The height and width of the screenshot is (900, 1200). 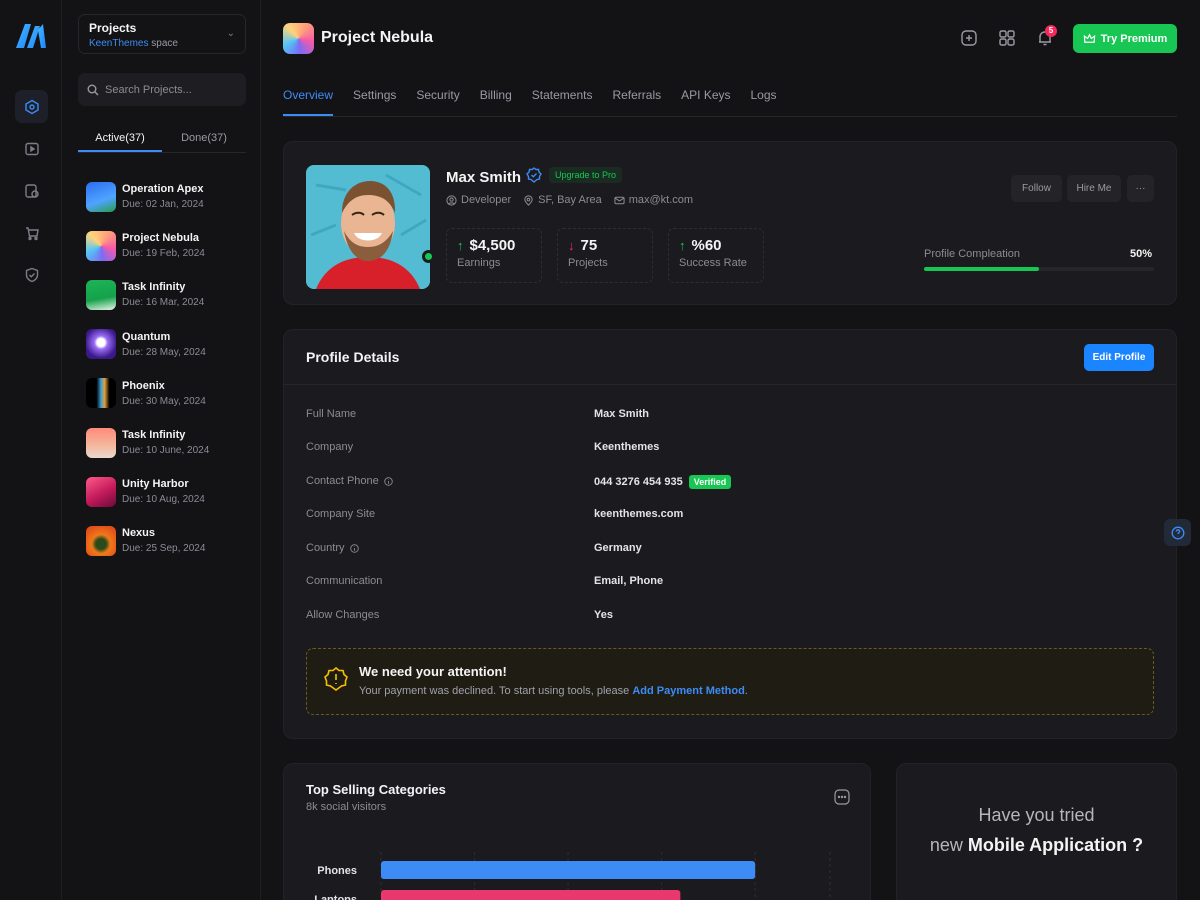 I want to click on project-logo, so click(x=298, y=38).